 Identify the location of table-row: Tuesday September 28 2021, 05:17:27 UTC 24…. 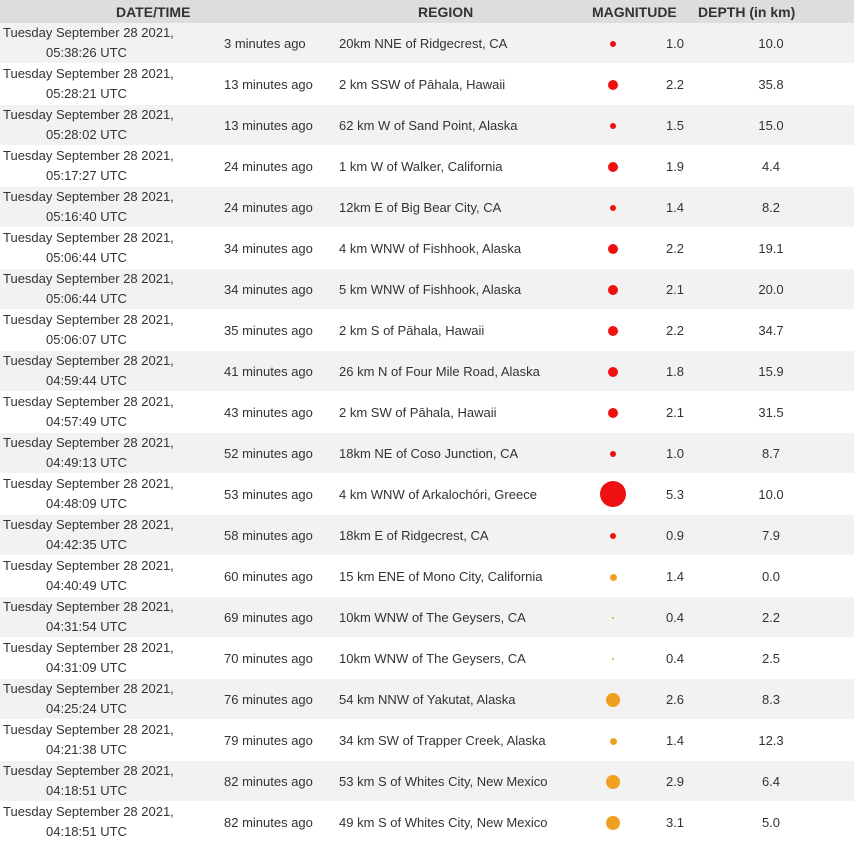
(427, 166).